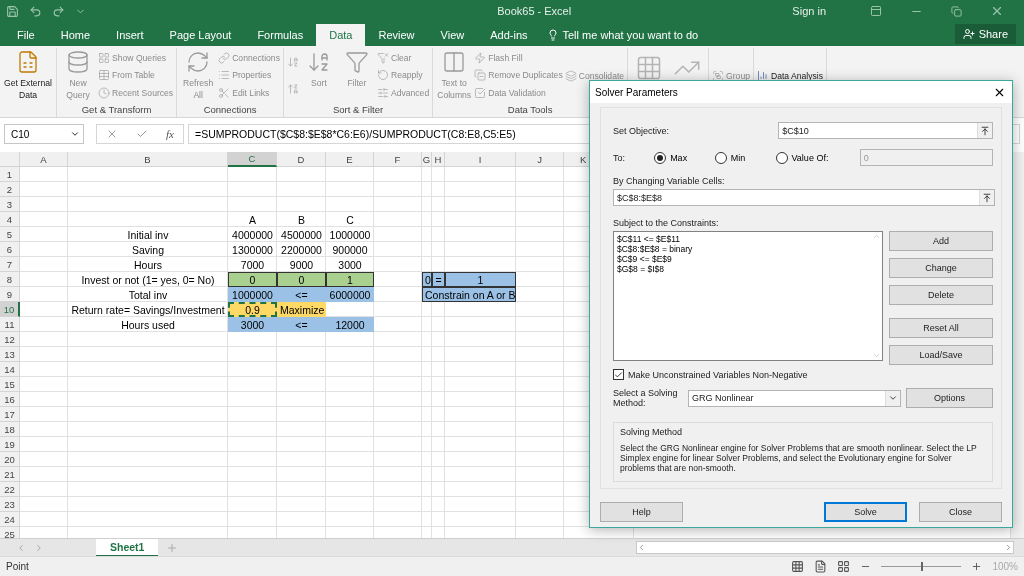 Image resolution: width=1024 pixels, height=576 pixels. Describe the element at coordinates (252, 324) in the screenshot. I see `cell: 3000` at that location.